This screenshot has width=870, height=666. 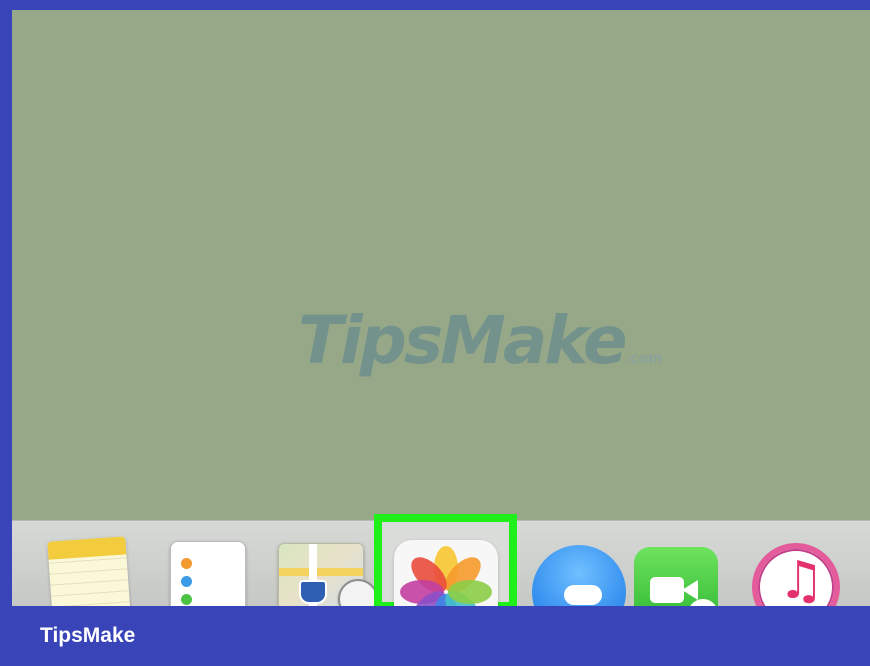 I want to click on highway-shield-icon, so click(x=313, y=592).